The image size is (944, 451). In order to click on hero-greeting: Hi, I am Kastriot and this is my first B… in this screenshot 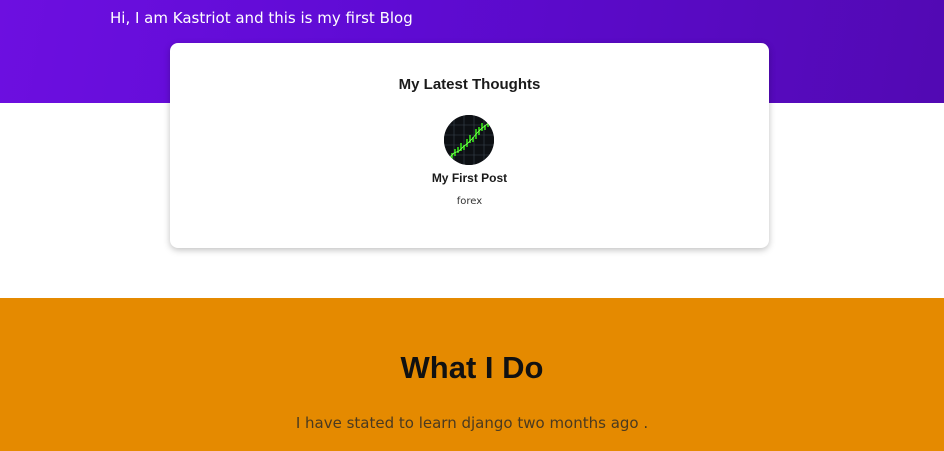, I will do `click(261, 18)`.